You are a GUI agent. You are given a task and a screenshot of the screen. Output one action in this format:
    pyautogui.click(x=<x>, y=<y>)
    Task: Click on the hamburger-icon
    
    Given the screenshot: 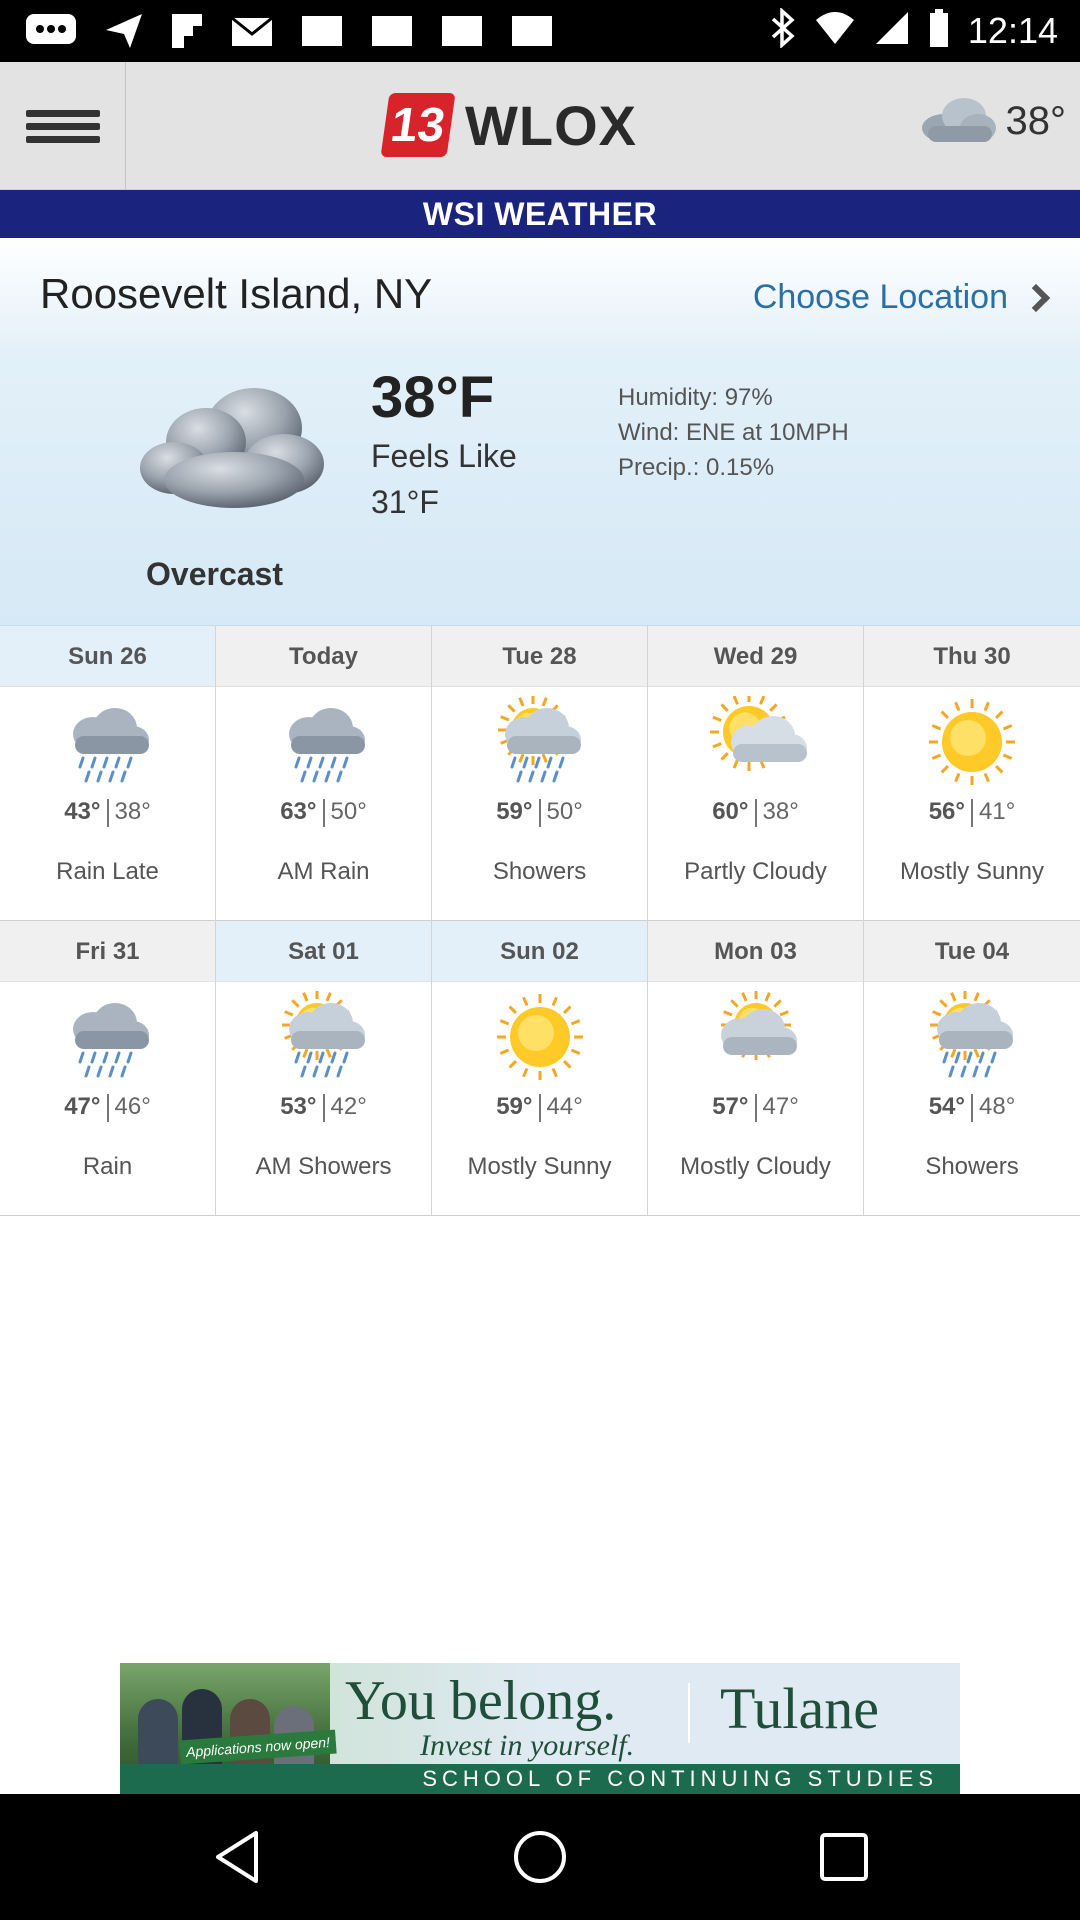 What is the action you would take?
    pyautogui.click(x=62, y=126)
    